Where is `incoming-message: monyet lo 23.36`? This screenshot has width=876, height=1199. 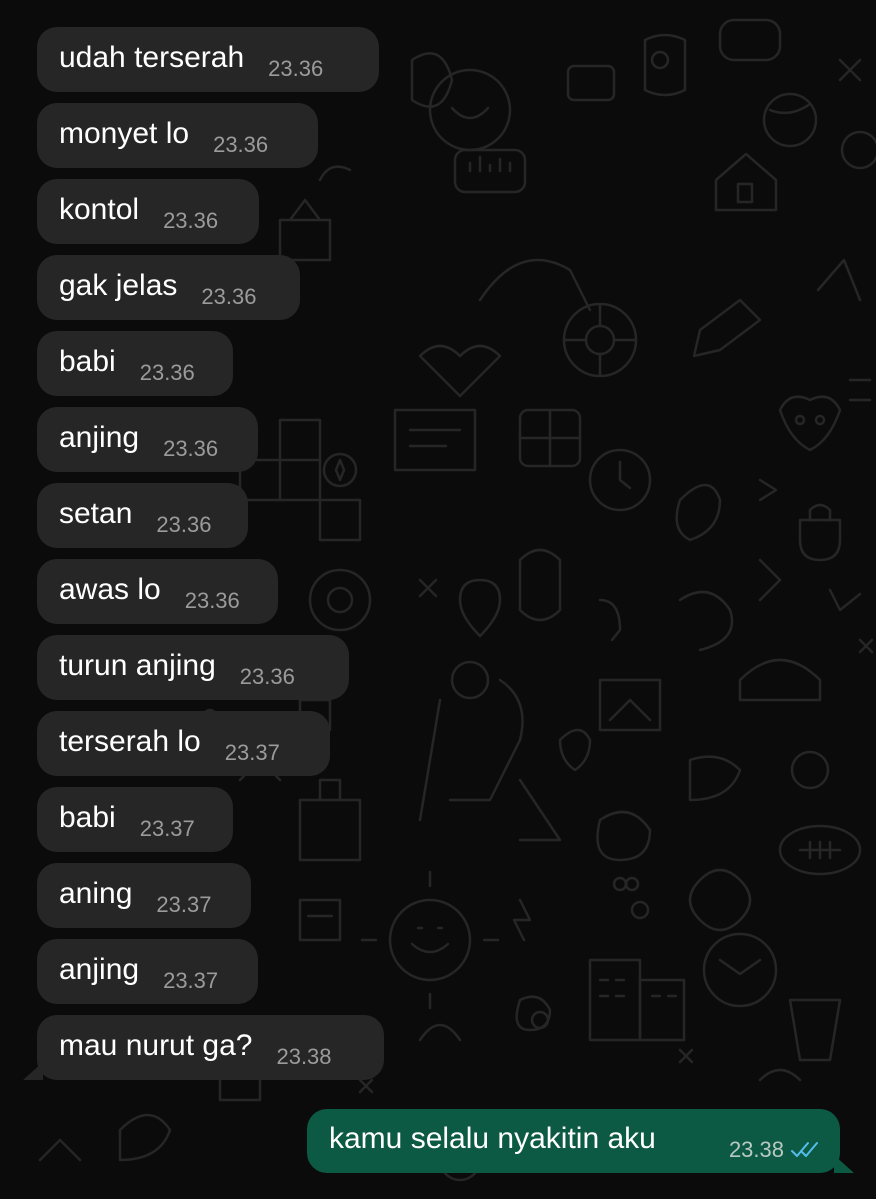
incoming-message: monyet lo 23.36 is located at coordinates (177, 135).